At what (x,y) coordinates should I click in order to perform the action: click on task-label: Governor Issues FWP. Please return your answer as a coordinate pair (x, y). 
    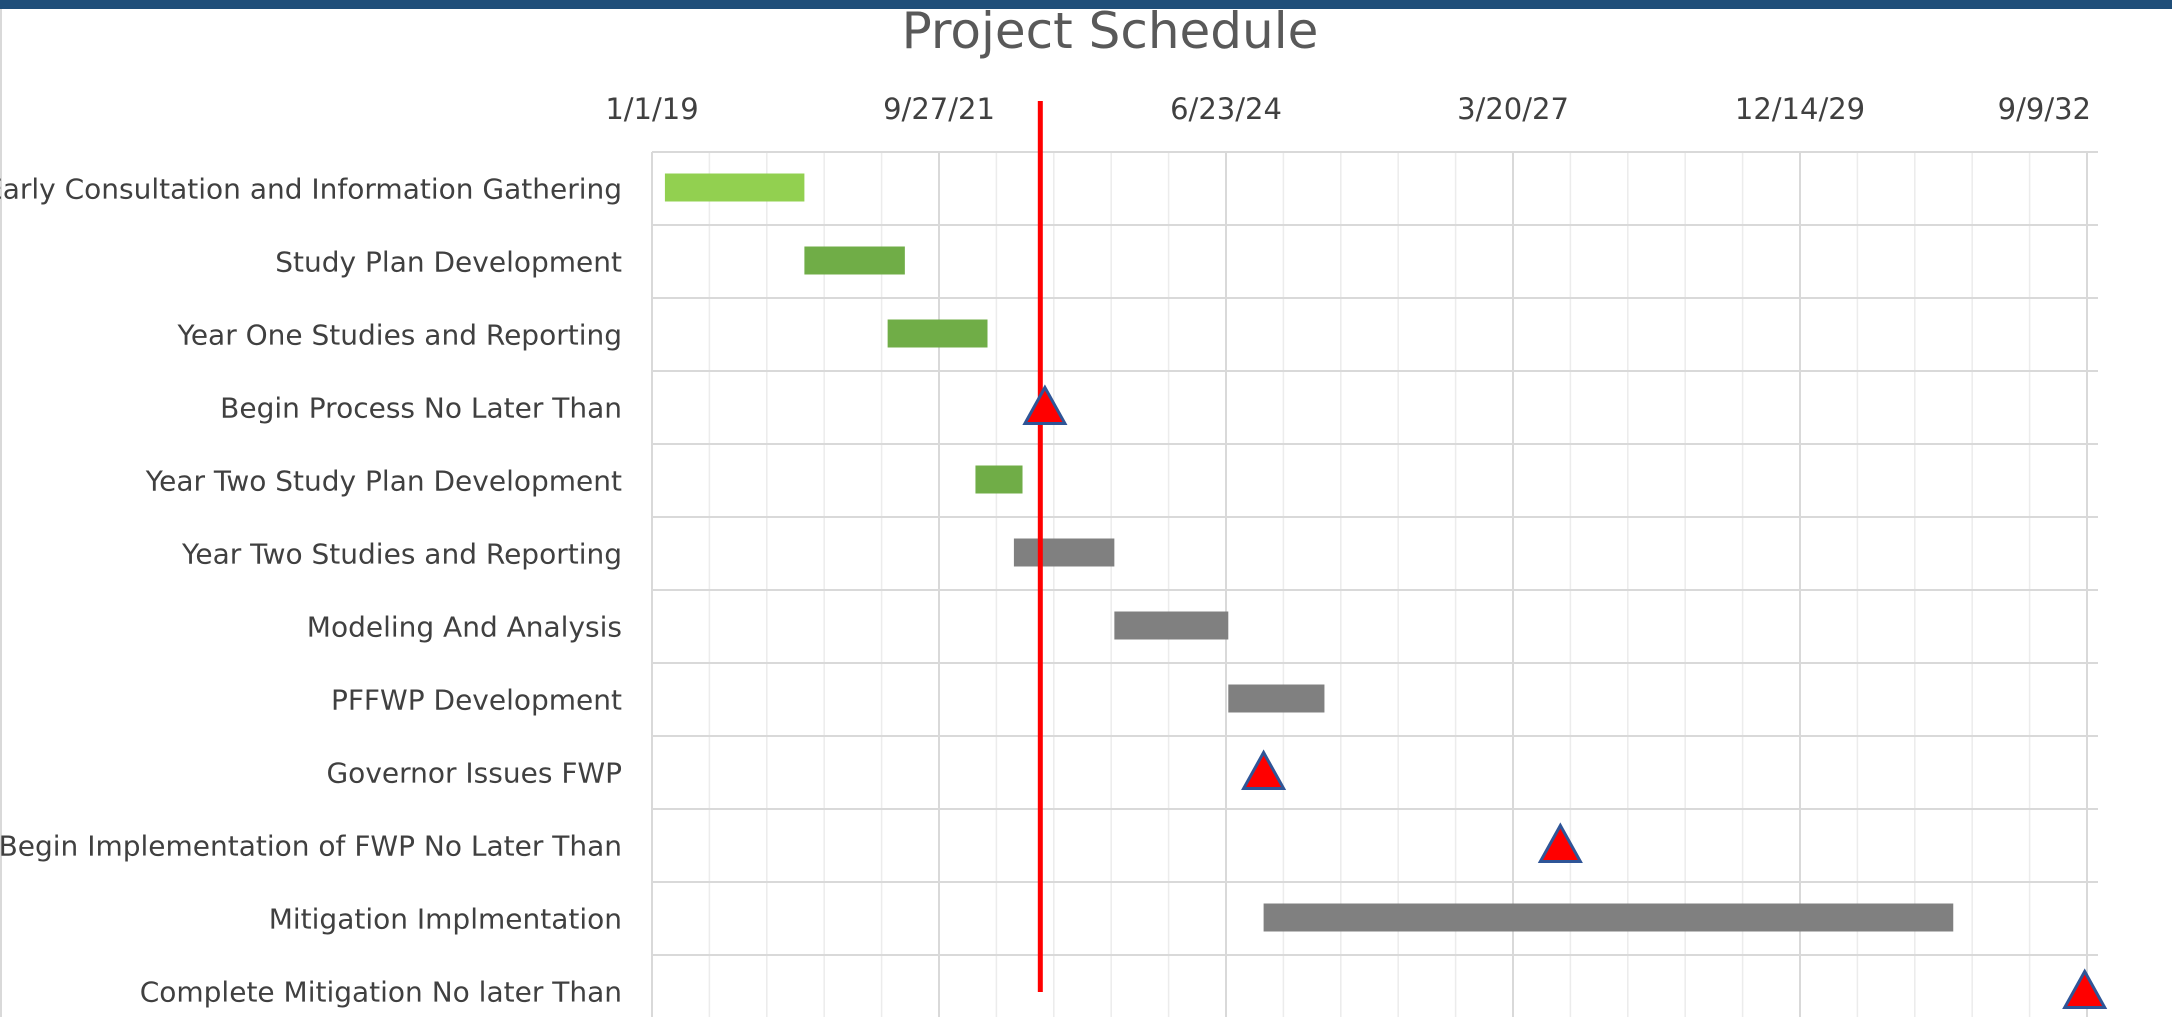
    Looking at the image, I should click on (474, 773).